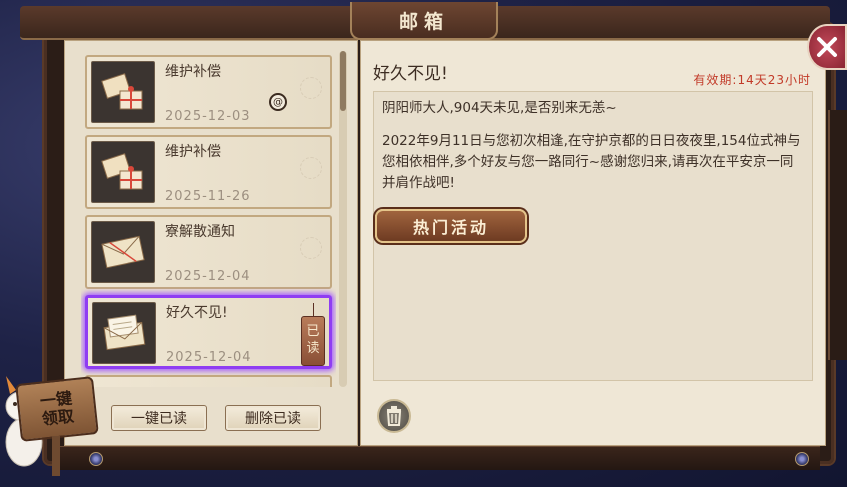 This screenshot has height=487, width=847. I want to click on mail-date: 2025-12-03, so click(208, 116).